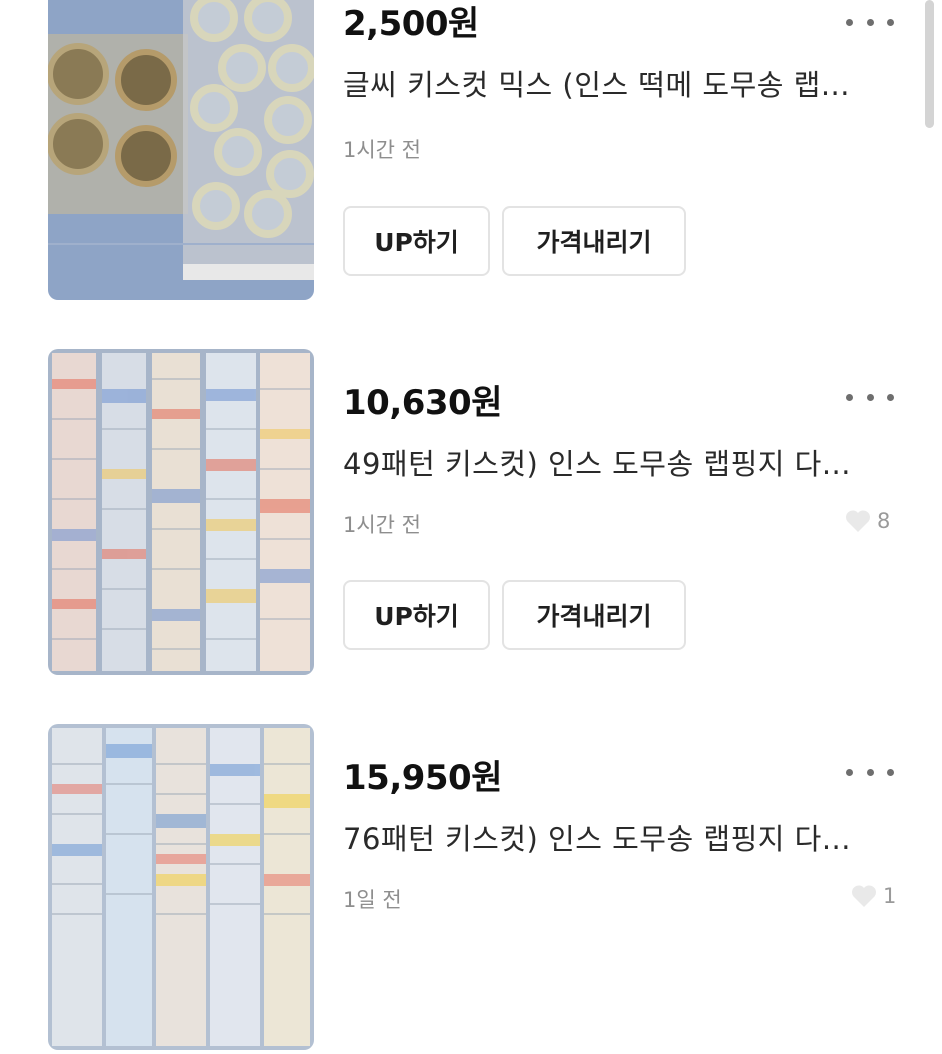  What do you see at coordinates (422, 403) in the screenshot?
I see `listing-price: 10,630원` at bounding box center [422, 403].